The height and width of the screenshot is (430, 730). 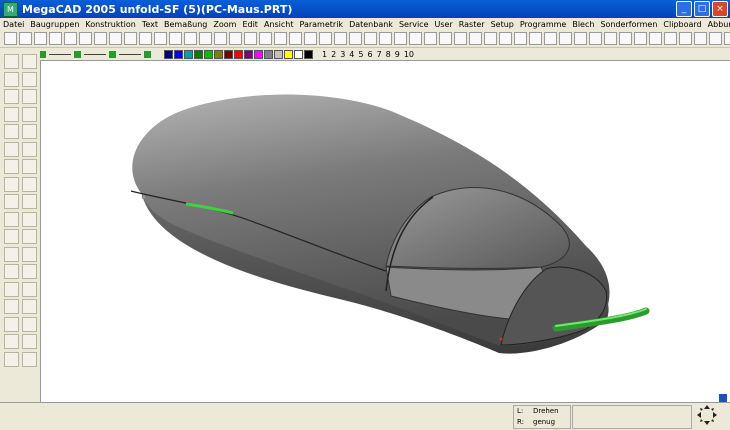 What do you see at coordinates (351, 54) in the screenshot?
I see `layer-number-button: 4` at bounding box center [351, 54].